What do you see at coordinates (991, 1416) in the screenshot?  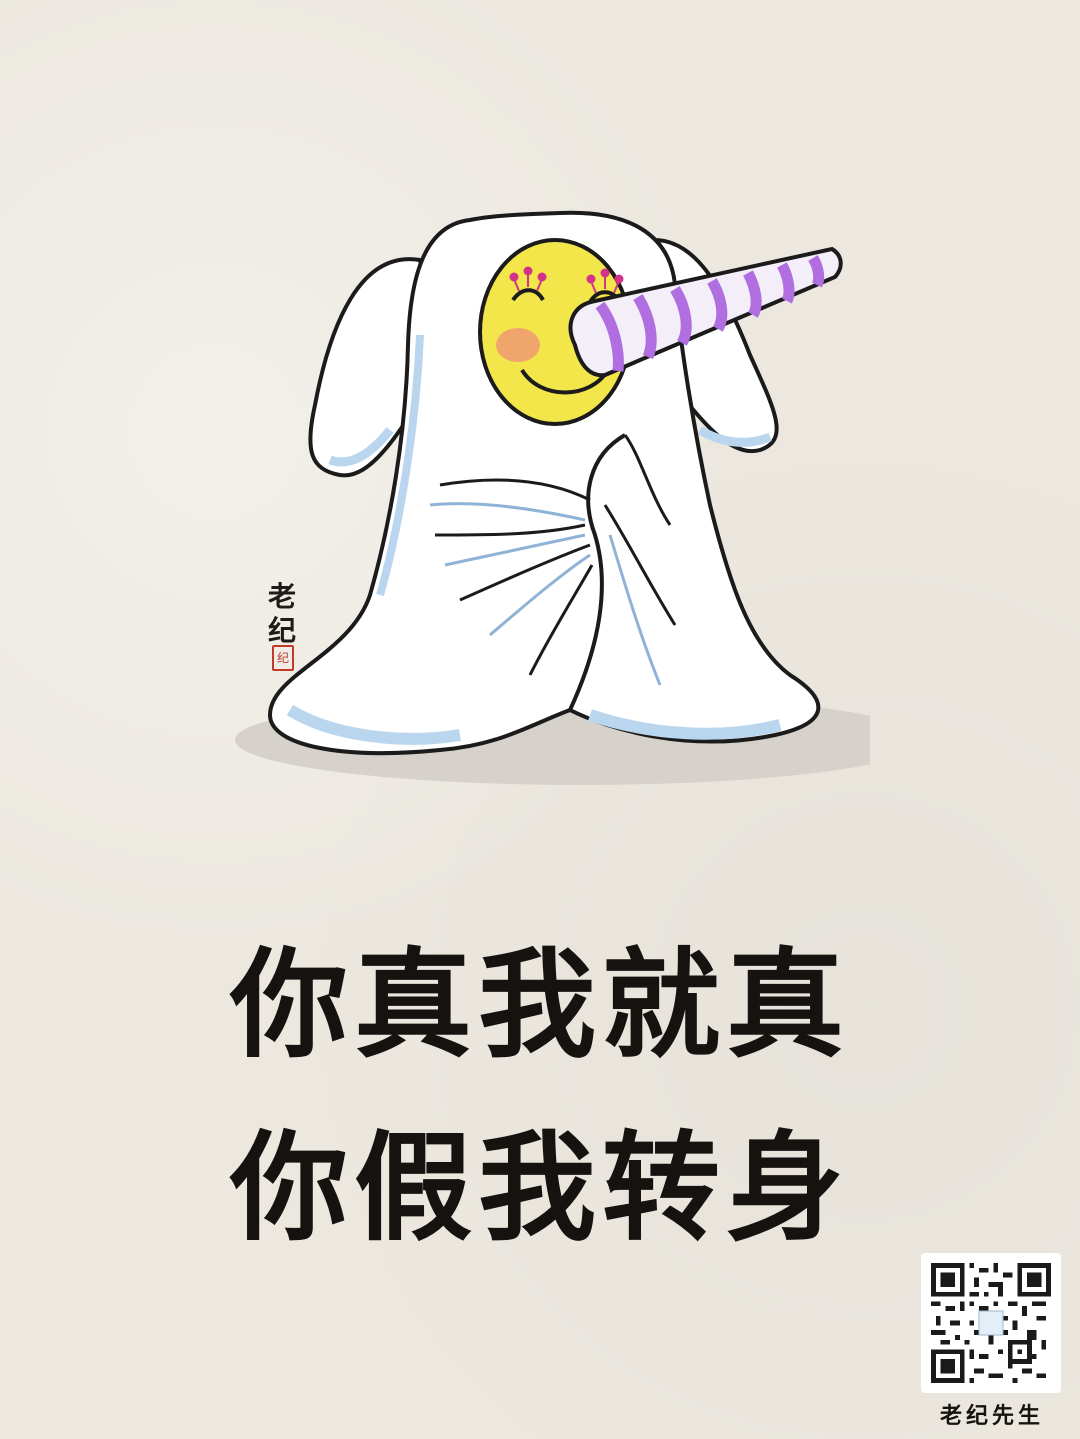 I see `brand-name: 老纪先生` at bounding box center [991, 1416].